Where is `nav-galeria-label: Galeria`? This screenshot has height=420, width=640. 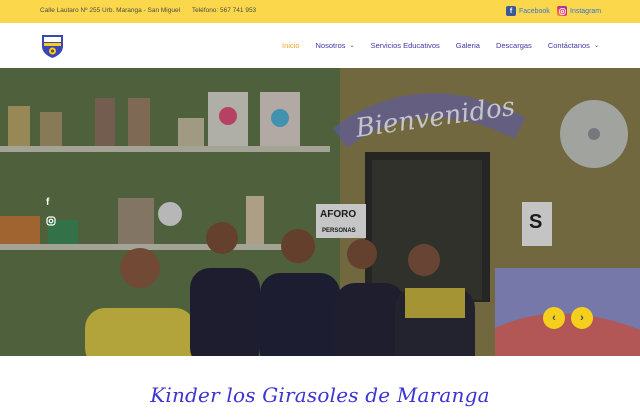
nav-galeria-label: Galeria is located at coordinates (467, 45).